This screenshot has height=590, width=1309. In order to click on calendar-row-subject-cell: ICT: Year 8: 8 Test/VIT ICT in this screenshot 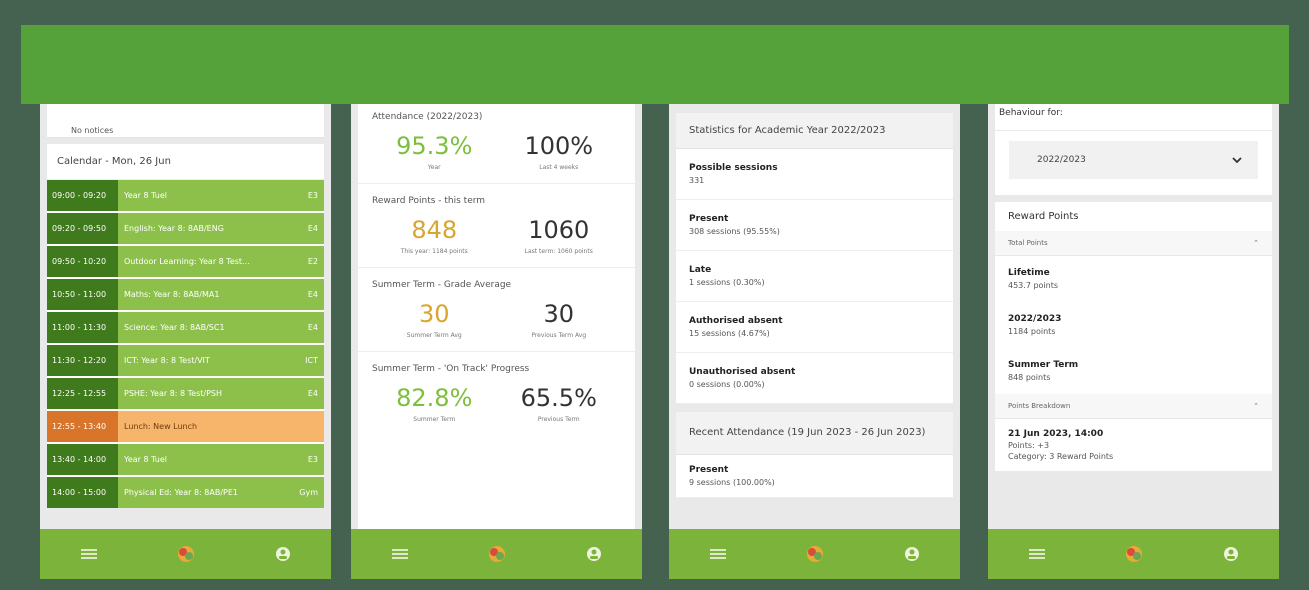, I will do `click(221, 360)`.